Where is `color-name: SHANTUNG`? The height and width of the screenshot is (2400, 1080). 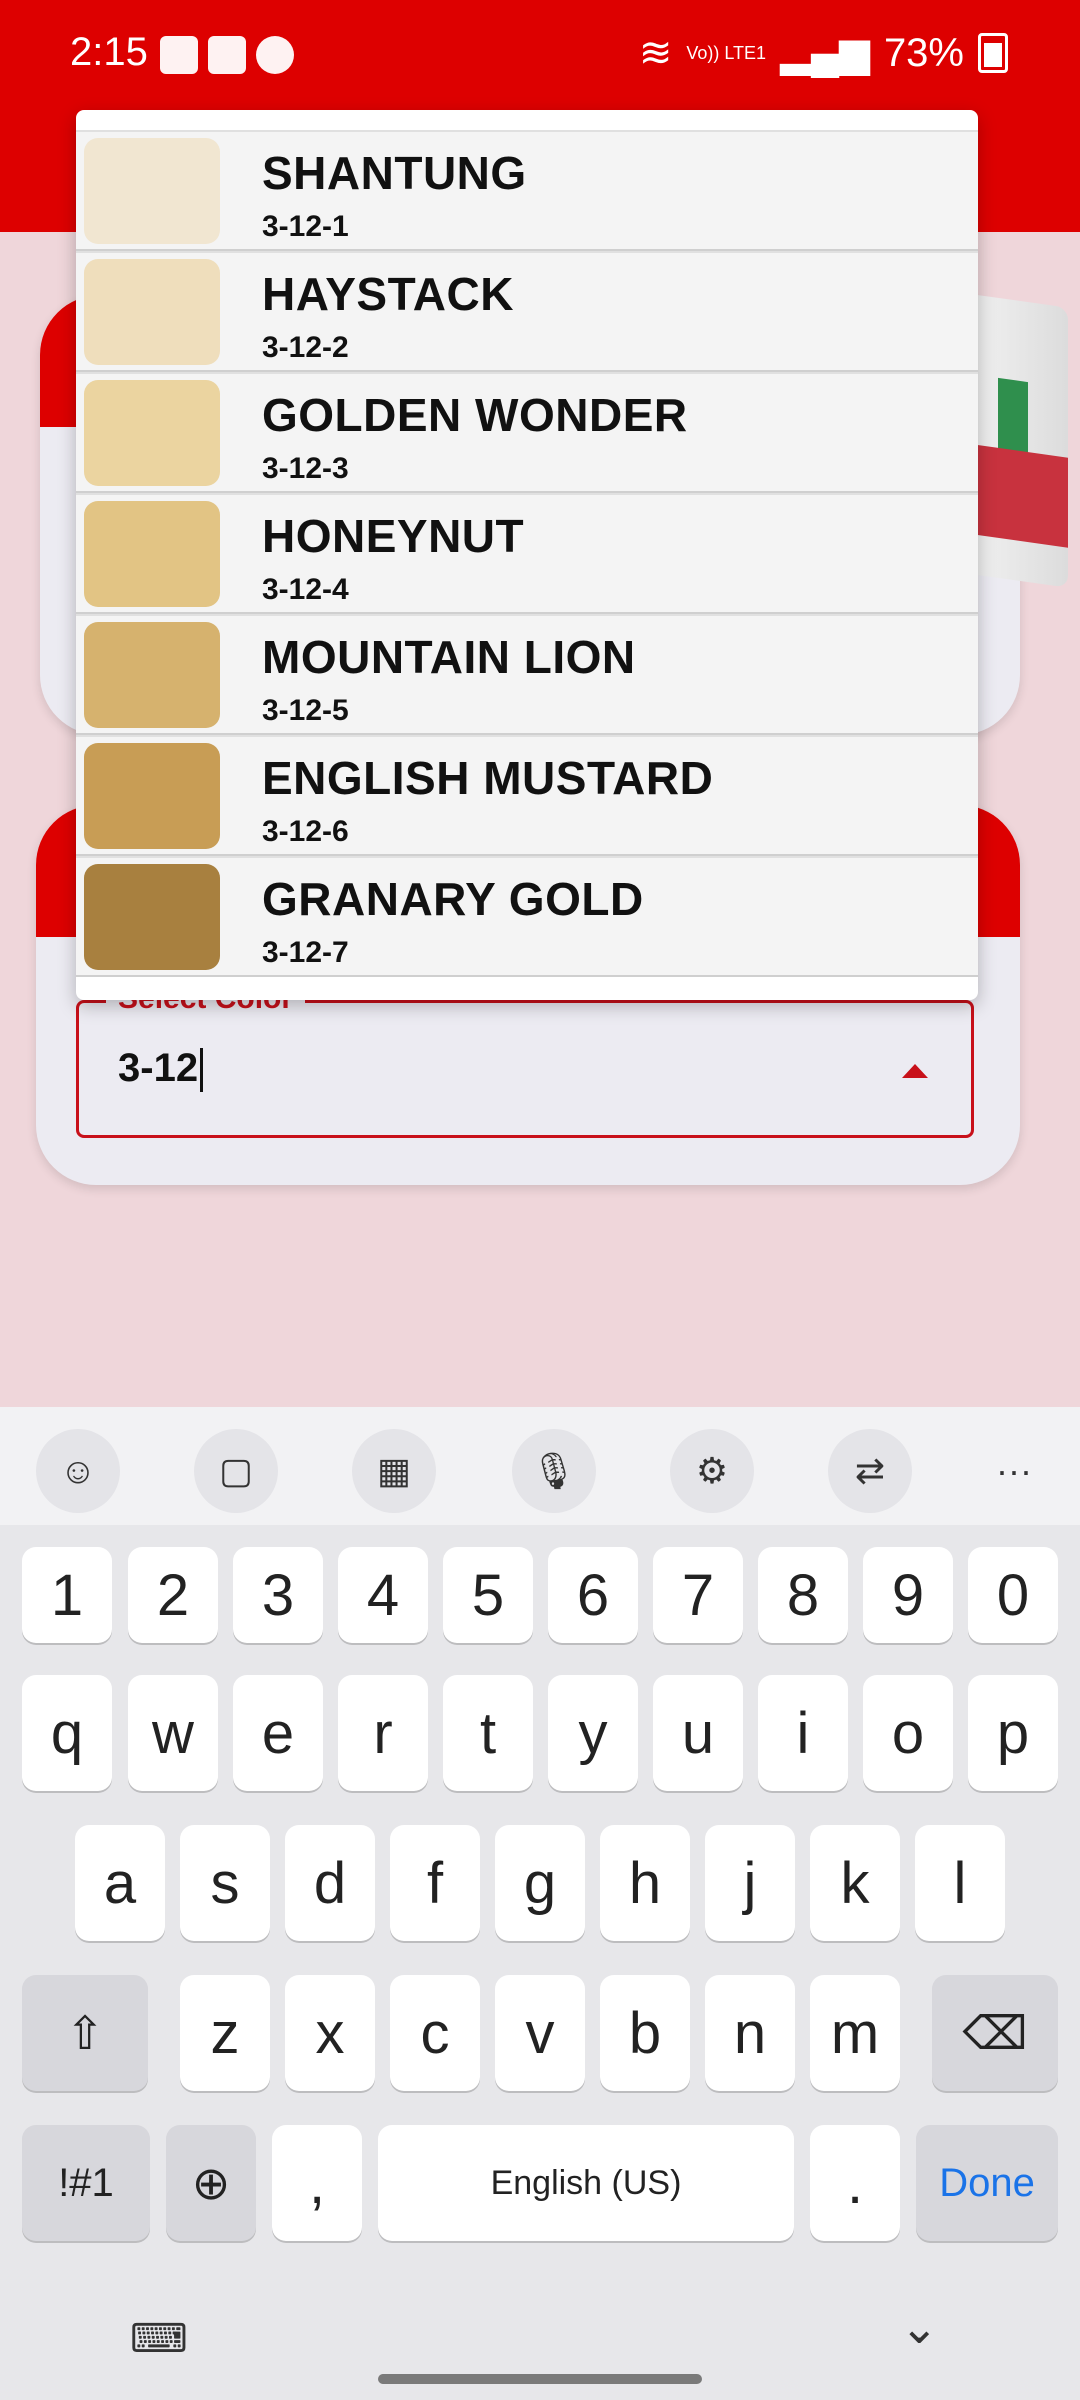 color-name: SHANTUNG is located at coordinates (394, 173).